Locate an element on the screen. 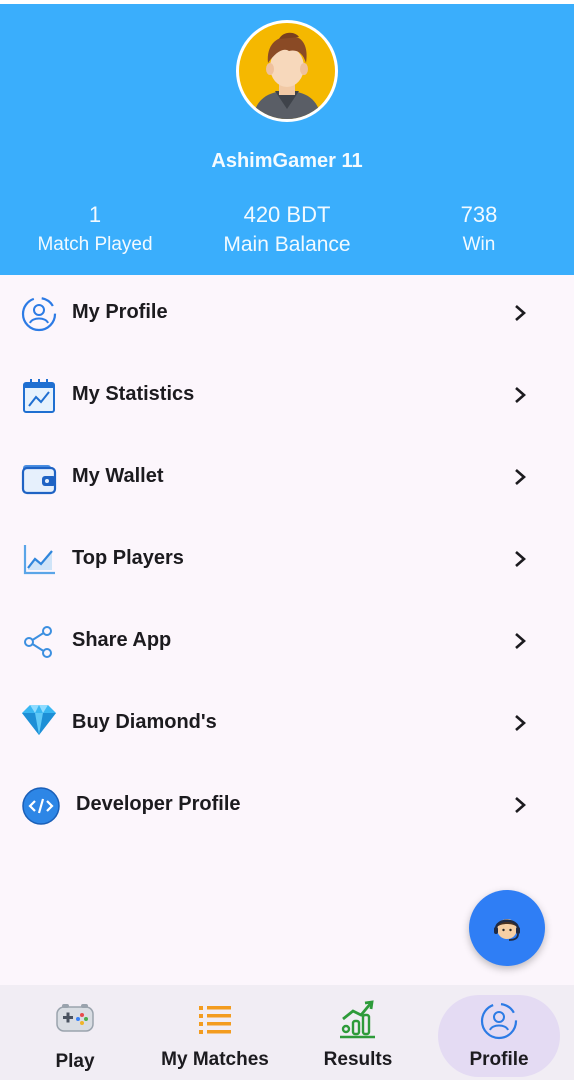 The width and height of the screenshot is (574, 1080). menu-item-buy-diamonds: Buy Diamond's is located at coordinates (287, 726).